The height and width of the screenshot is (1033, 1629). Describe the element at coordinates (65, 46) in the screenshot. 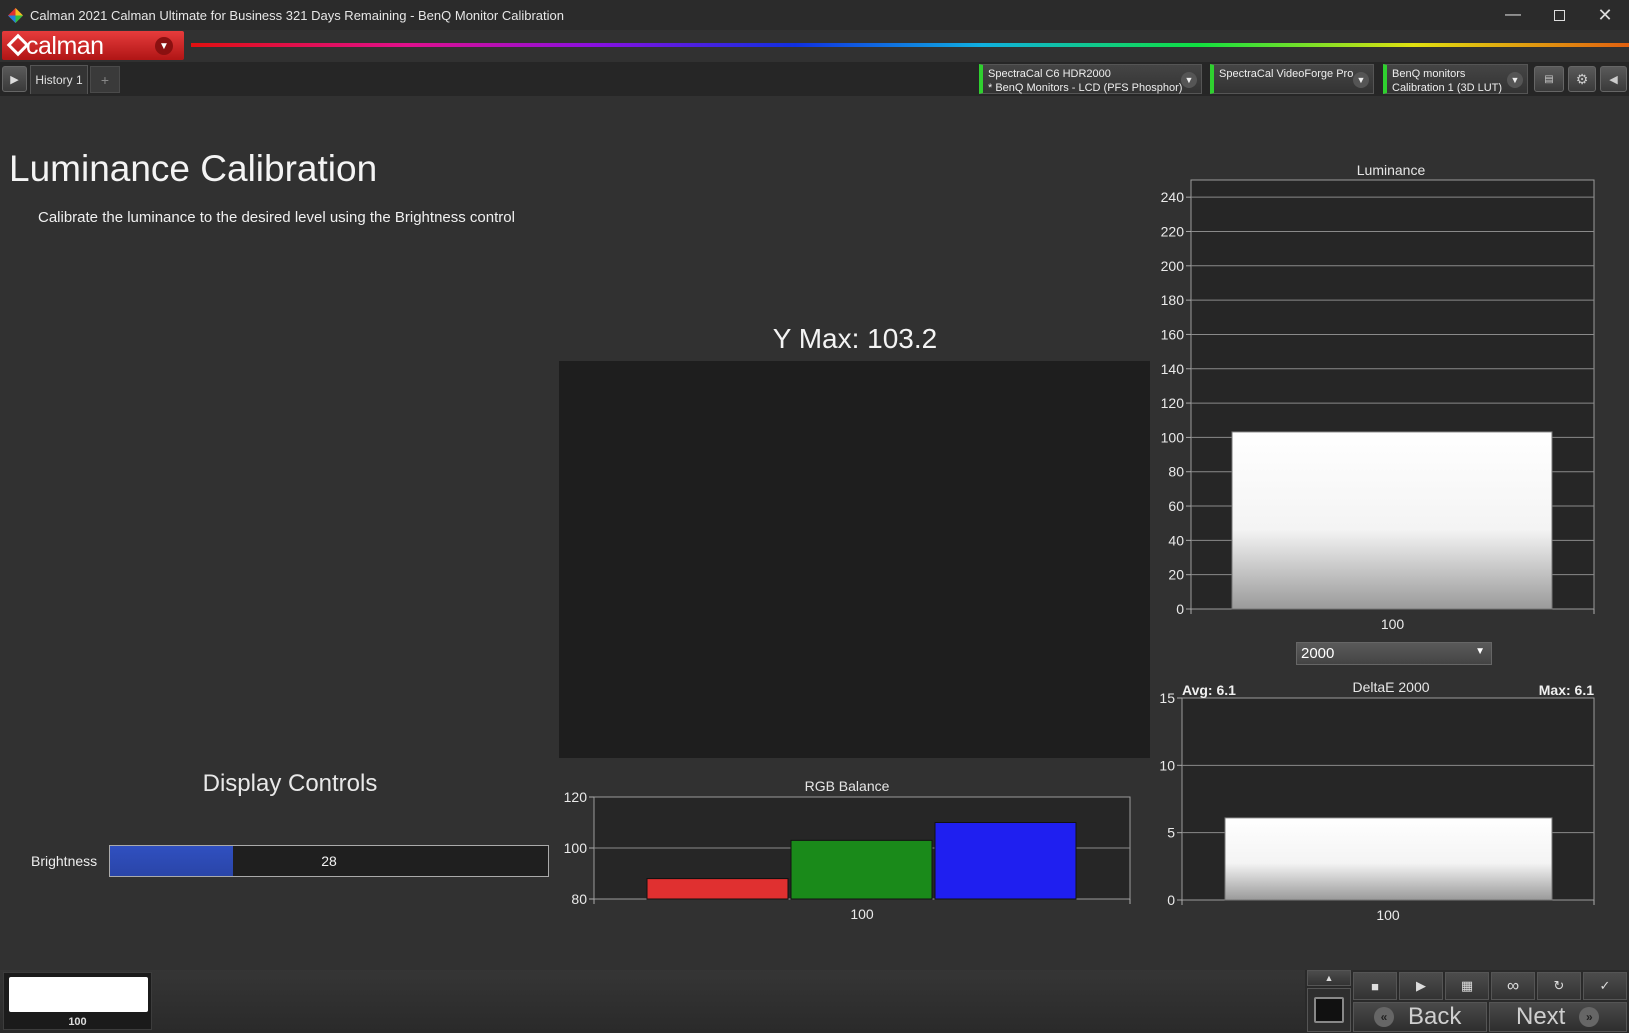

I see `logo-text: calman` at that location.